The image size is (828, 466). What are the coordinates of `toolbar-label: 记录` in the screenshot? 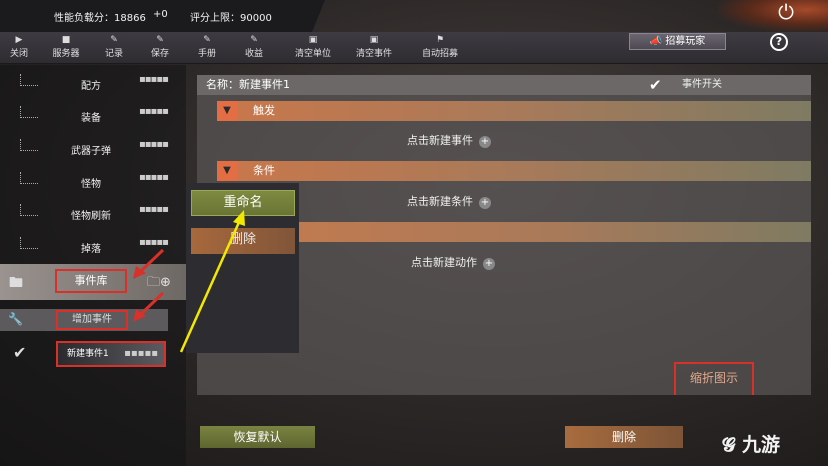 It's located at (113, 54).